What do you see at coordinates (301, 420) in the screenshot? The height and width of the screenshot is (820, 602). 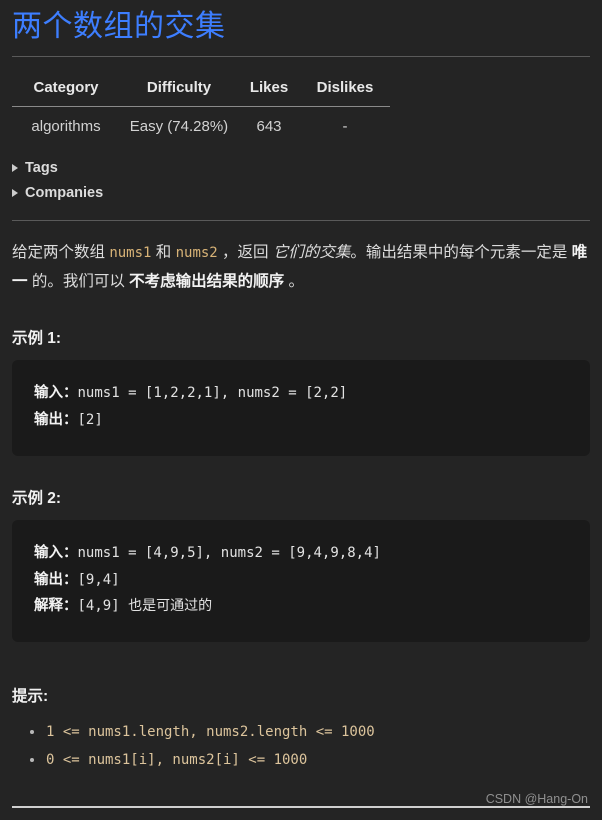 I see `code-line: 输出：[2]` at bounding box center [301, 420].